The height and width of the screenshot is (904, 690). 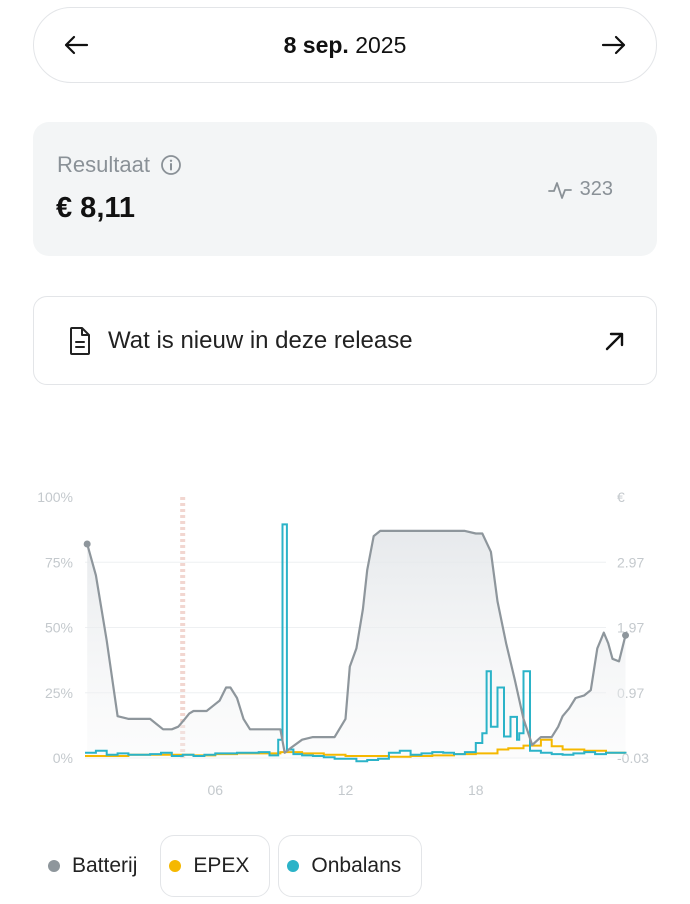 What do you see at coordinates (356, 865) in the screenshot?
I see `legend-label-onbalans: Onbalans` at bounding box center [356, 865].